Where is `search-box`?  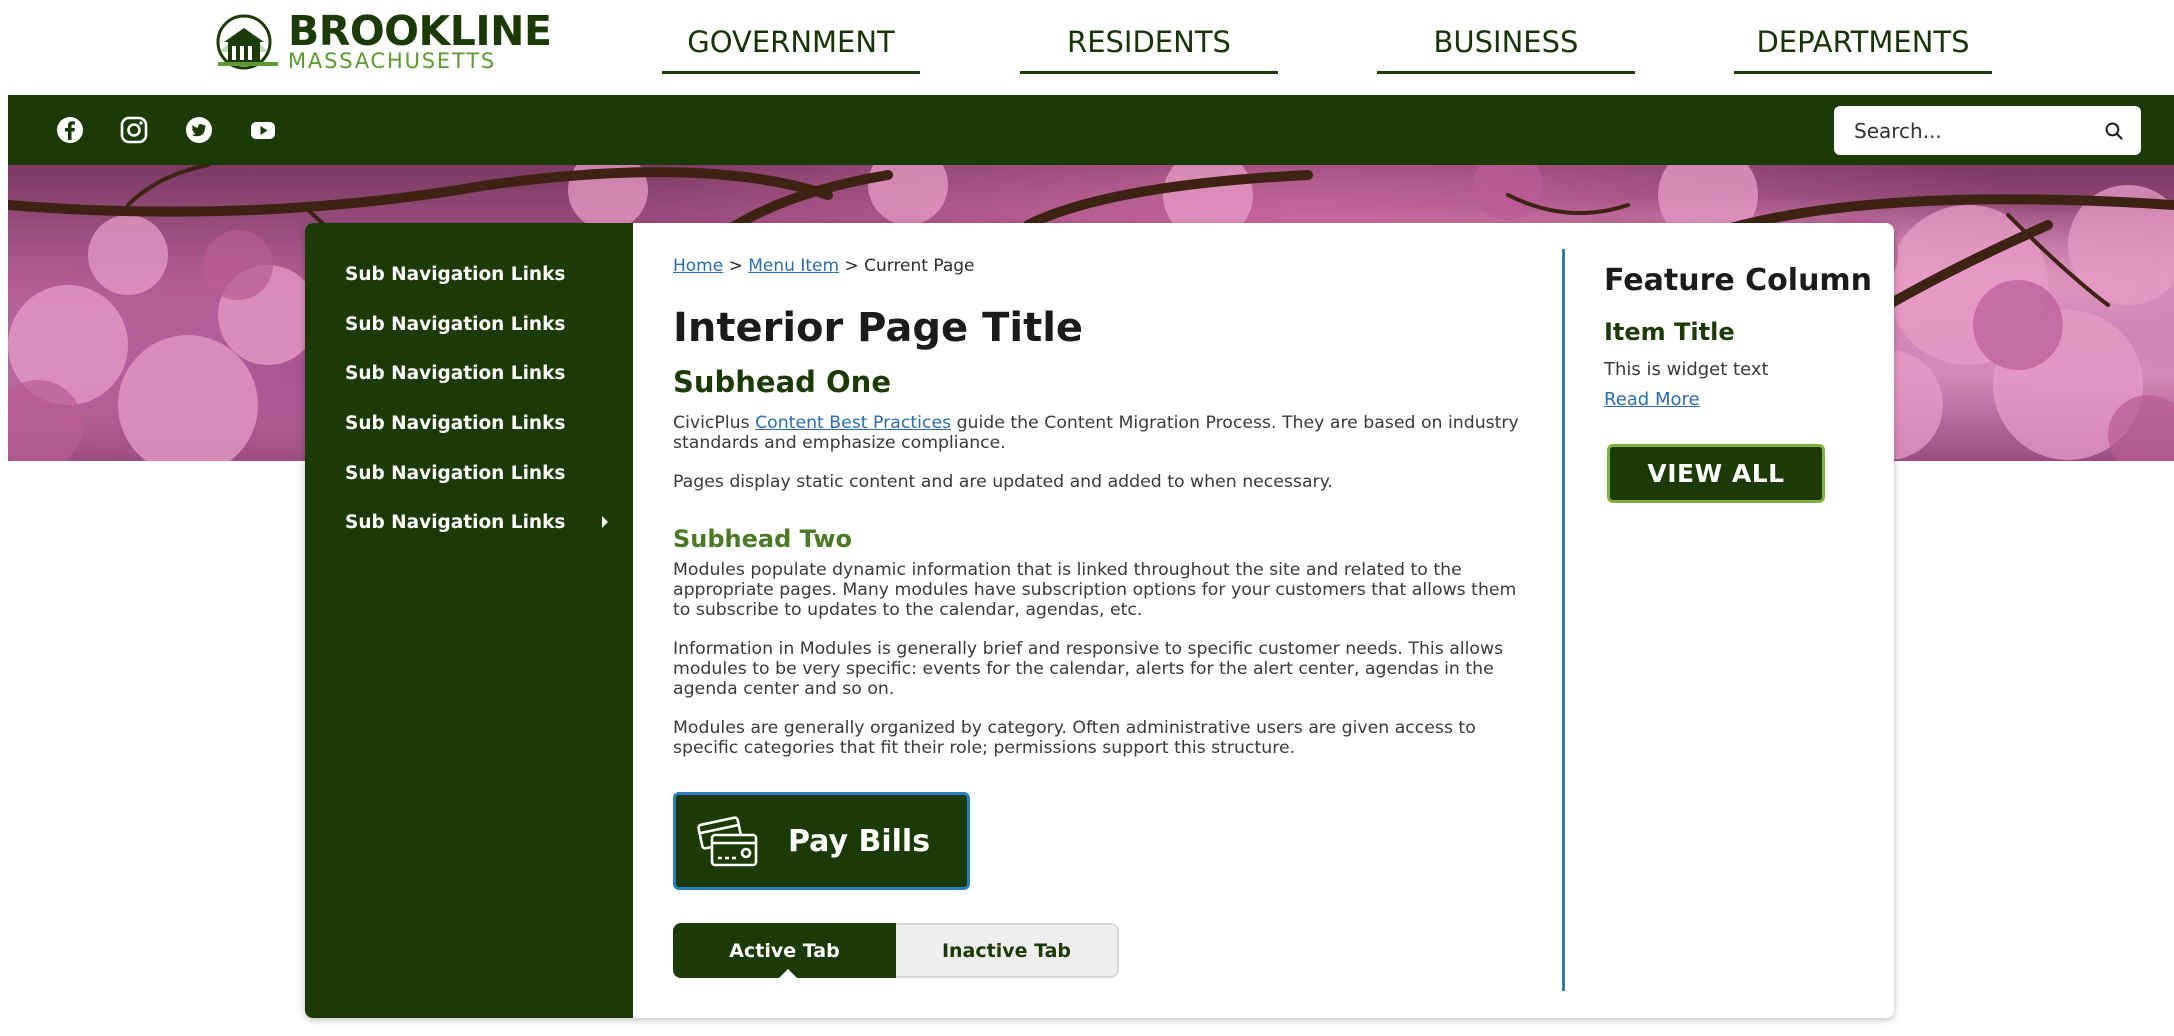
search-box is located at coordinates (1987, 130).